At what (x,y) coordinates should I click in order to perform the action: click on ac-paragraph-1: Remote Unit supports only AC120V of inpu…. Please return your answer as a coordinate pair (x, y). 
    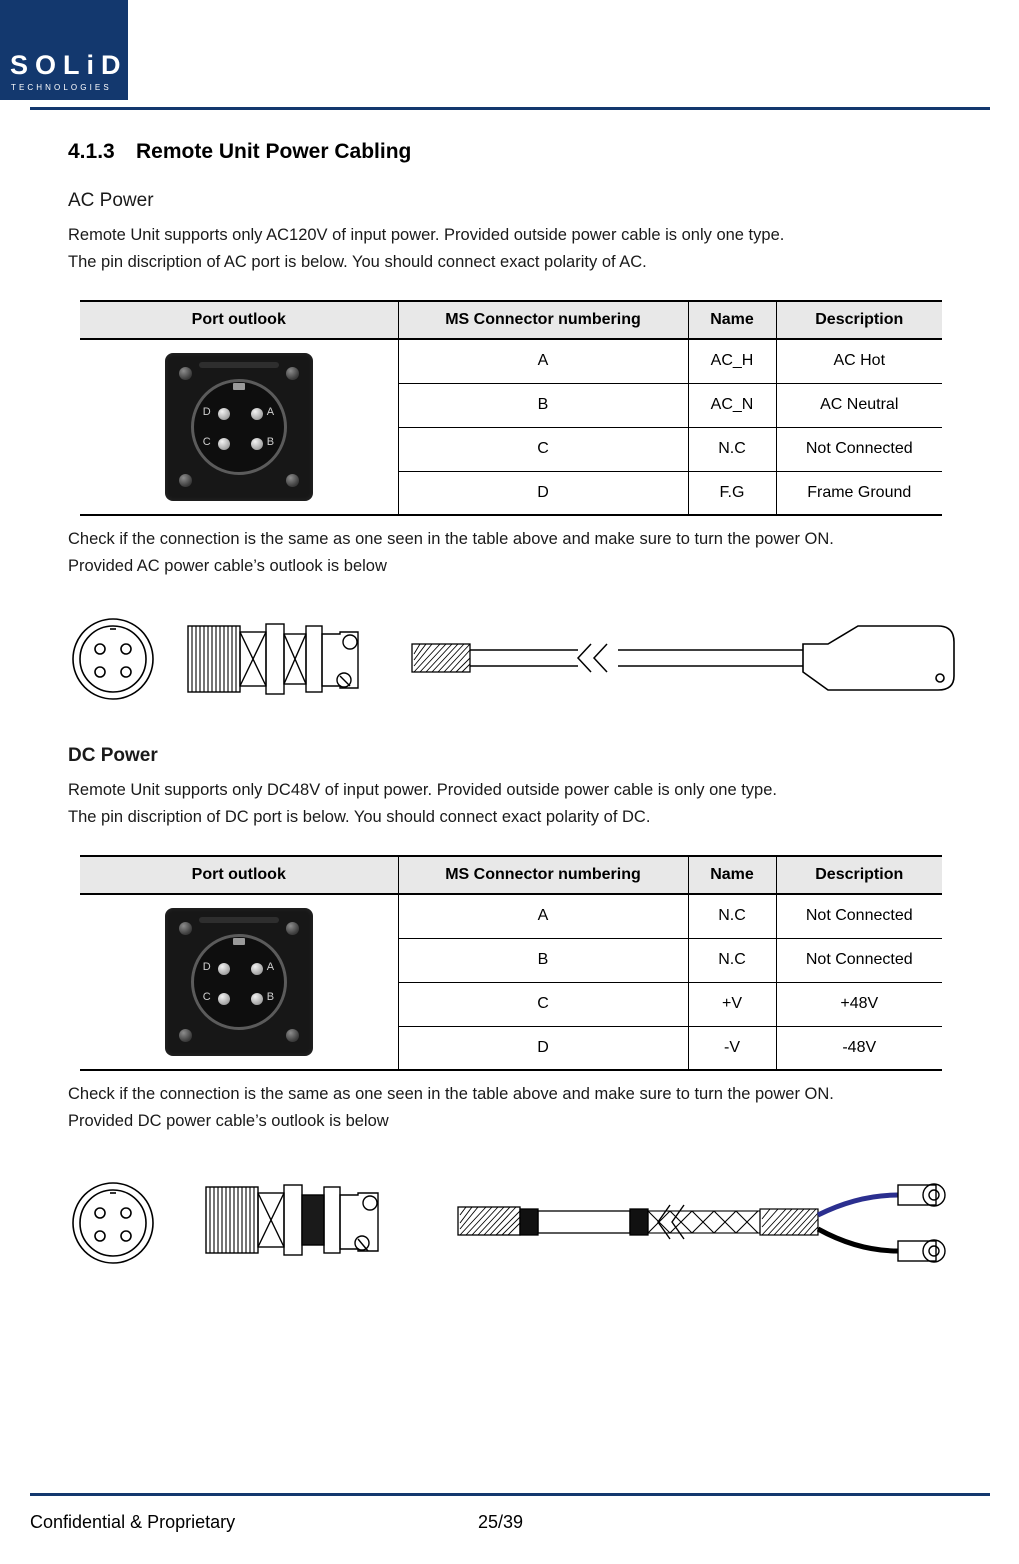
    Looking at the image, I should click on (426, 235).